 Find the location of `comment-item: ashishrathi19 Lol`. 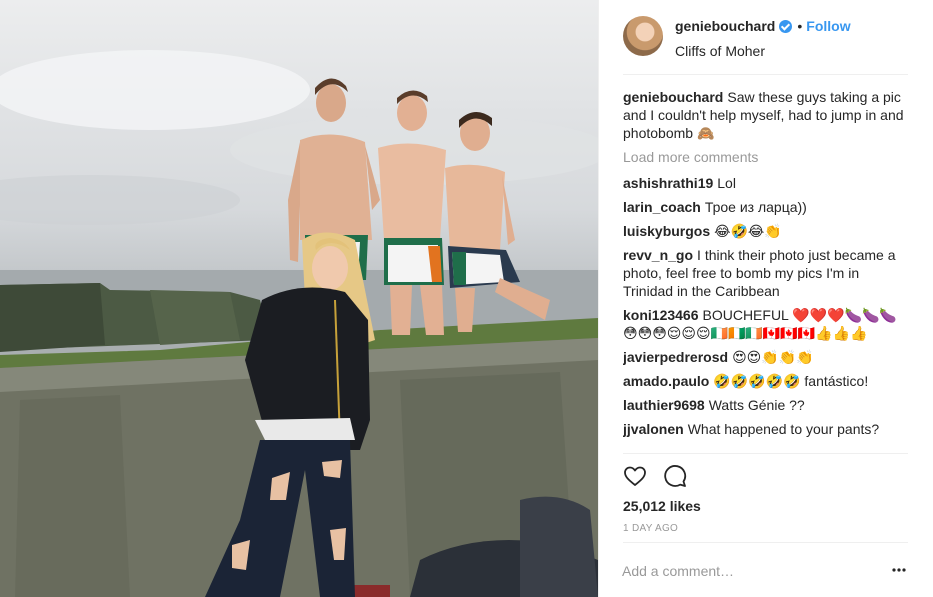

comment-item: ashishrathi19 Lol is located at coordinates (766, 183).